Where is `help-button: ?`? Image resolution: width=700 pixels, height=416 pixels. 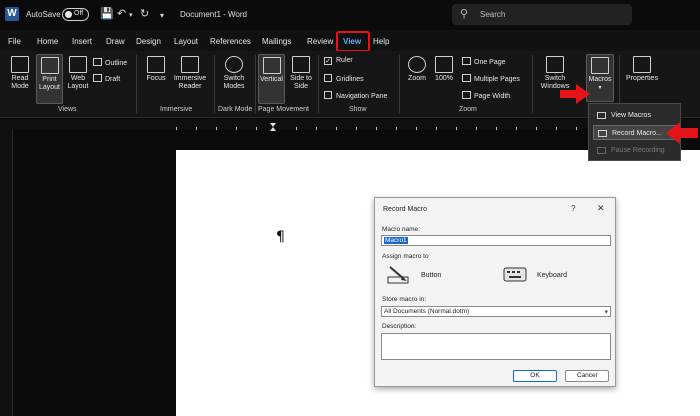
help-button: ? is located at coordinates (573, 208).